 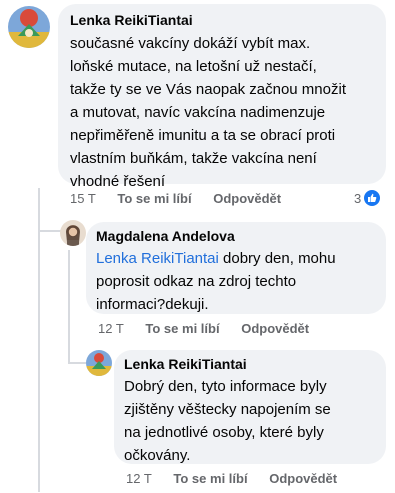 What do you see at coordinates (152, 304) in the screenshot?
I see `comment-text-line: informaci?dekuji.` at bounding box center [152, 304].